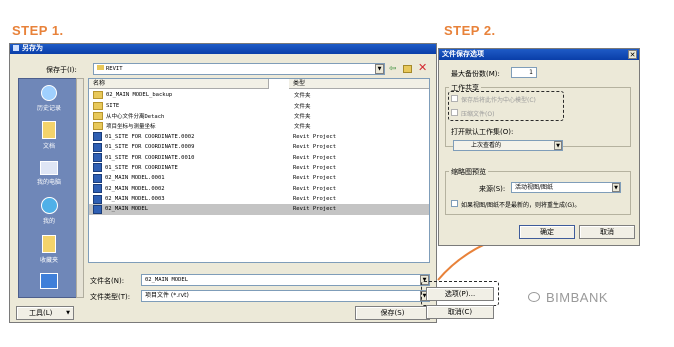  What do you see at coordinates (16, 48) in the screenshot?
I see `revit-logo-icon` at bounding box center [16, 48].